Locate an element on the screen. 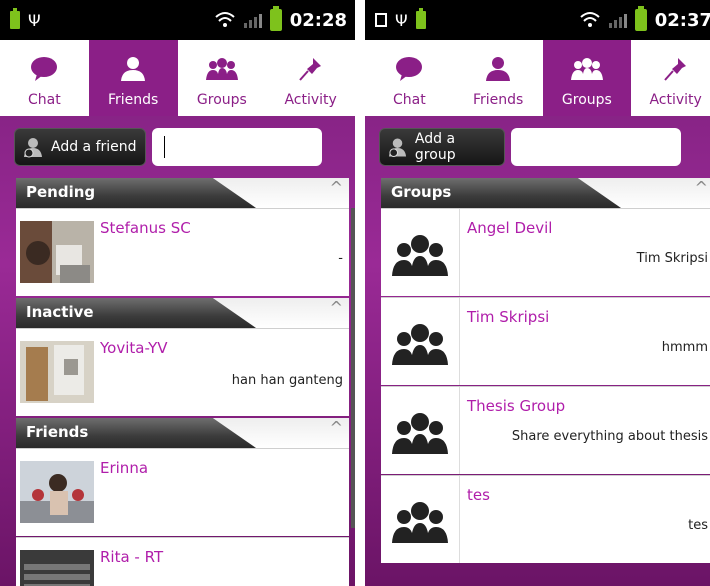 The width and height of the screenshot is (710, 586). list-item: Erinna is located at coordinates (182, 492).